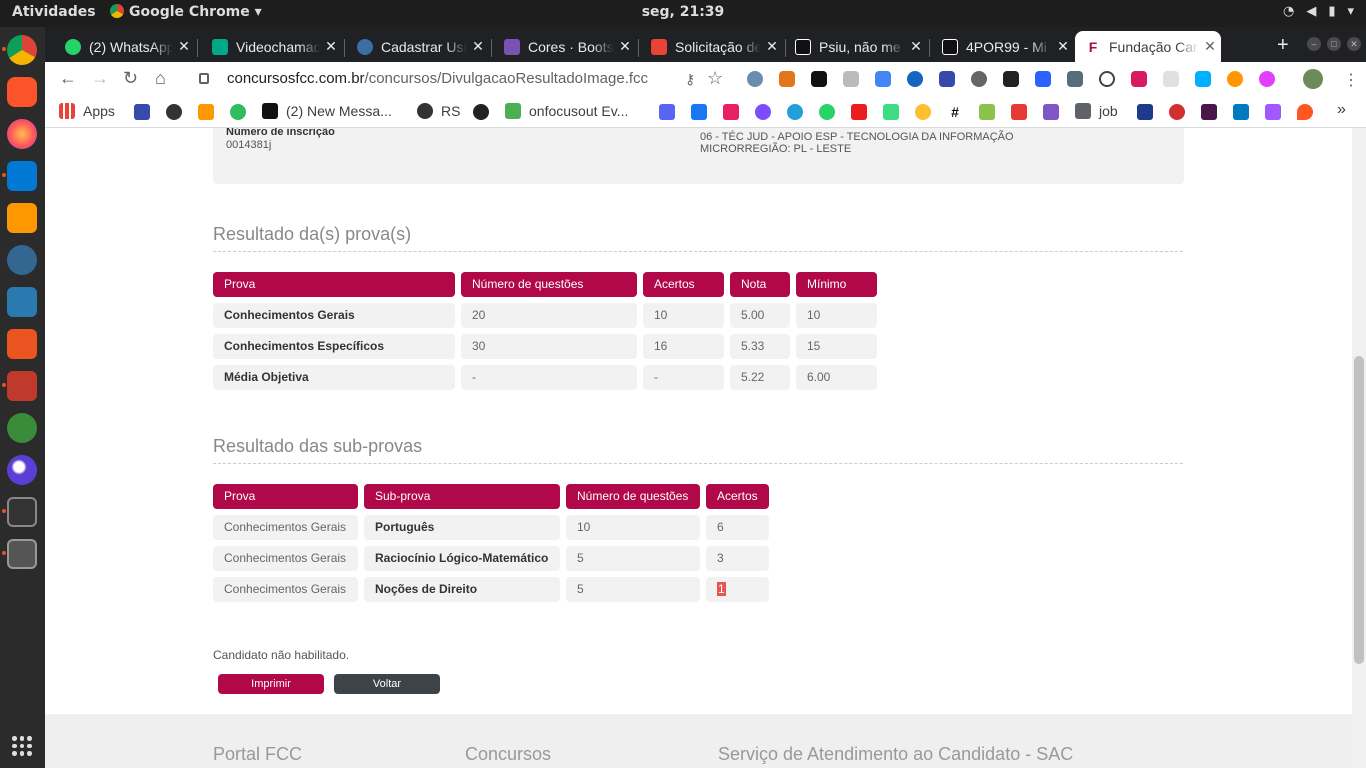  Describe the element at coordinates (1273, 112) in the screenshot. I see `figma-icon` at that location.